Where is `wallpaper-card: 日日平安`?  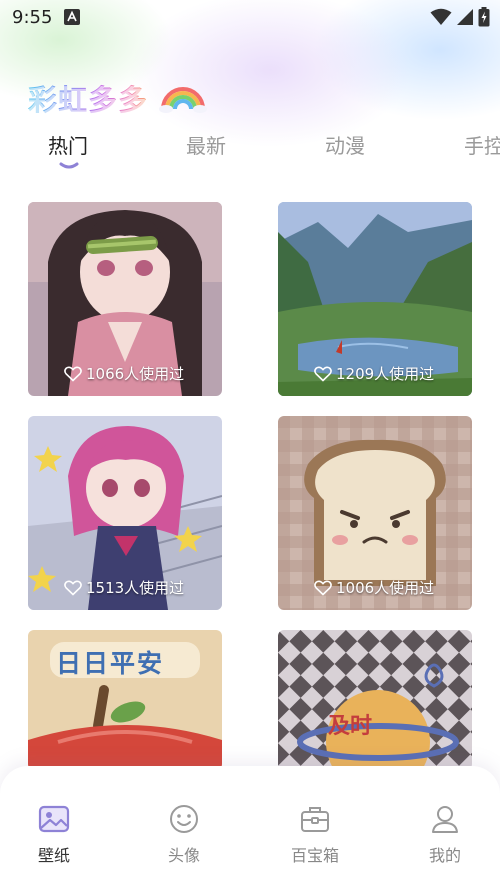 wallpaper-card: 日日平安 is located at coordinates (125, 700).